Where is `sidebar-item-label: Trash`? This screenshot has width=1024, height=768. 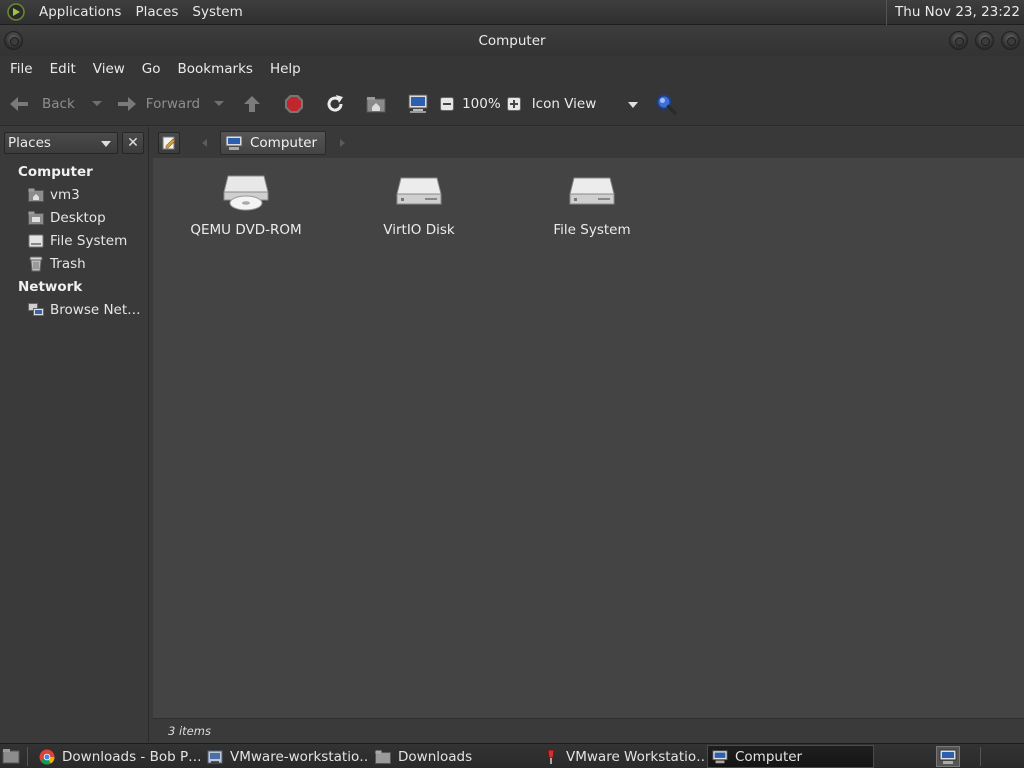 sidebar-item-label: Trash is located at coordinates (68, 264).